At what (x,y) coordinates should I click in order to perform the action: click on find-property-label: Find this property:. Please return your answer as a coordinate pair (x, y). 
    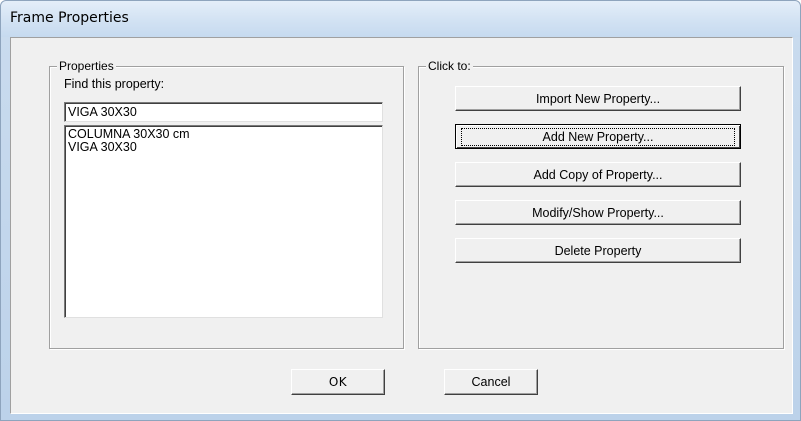
    Looking at the image, I should click on (114, 84).